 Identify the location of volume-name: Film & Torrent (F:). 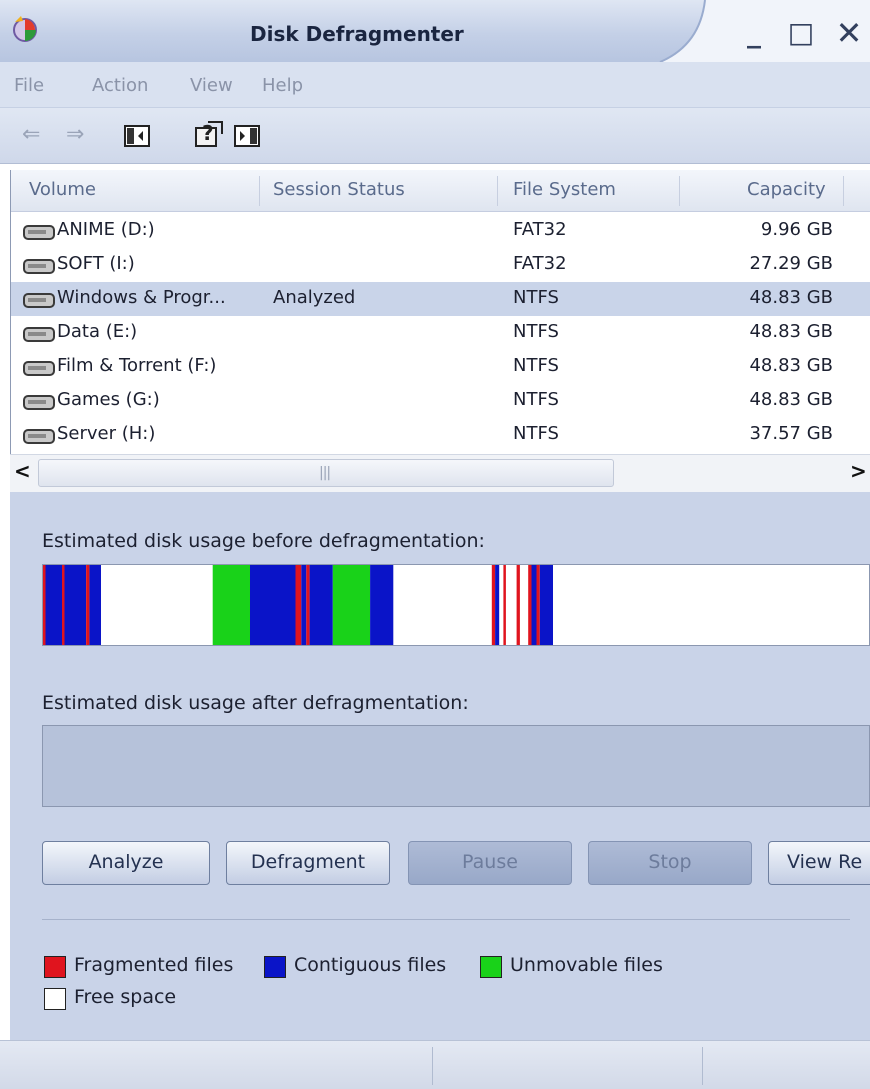
(137, 365).